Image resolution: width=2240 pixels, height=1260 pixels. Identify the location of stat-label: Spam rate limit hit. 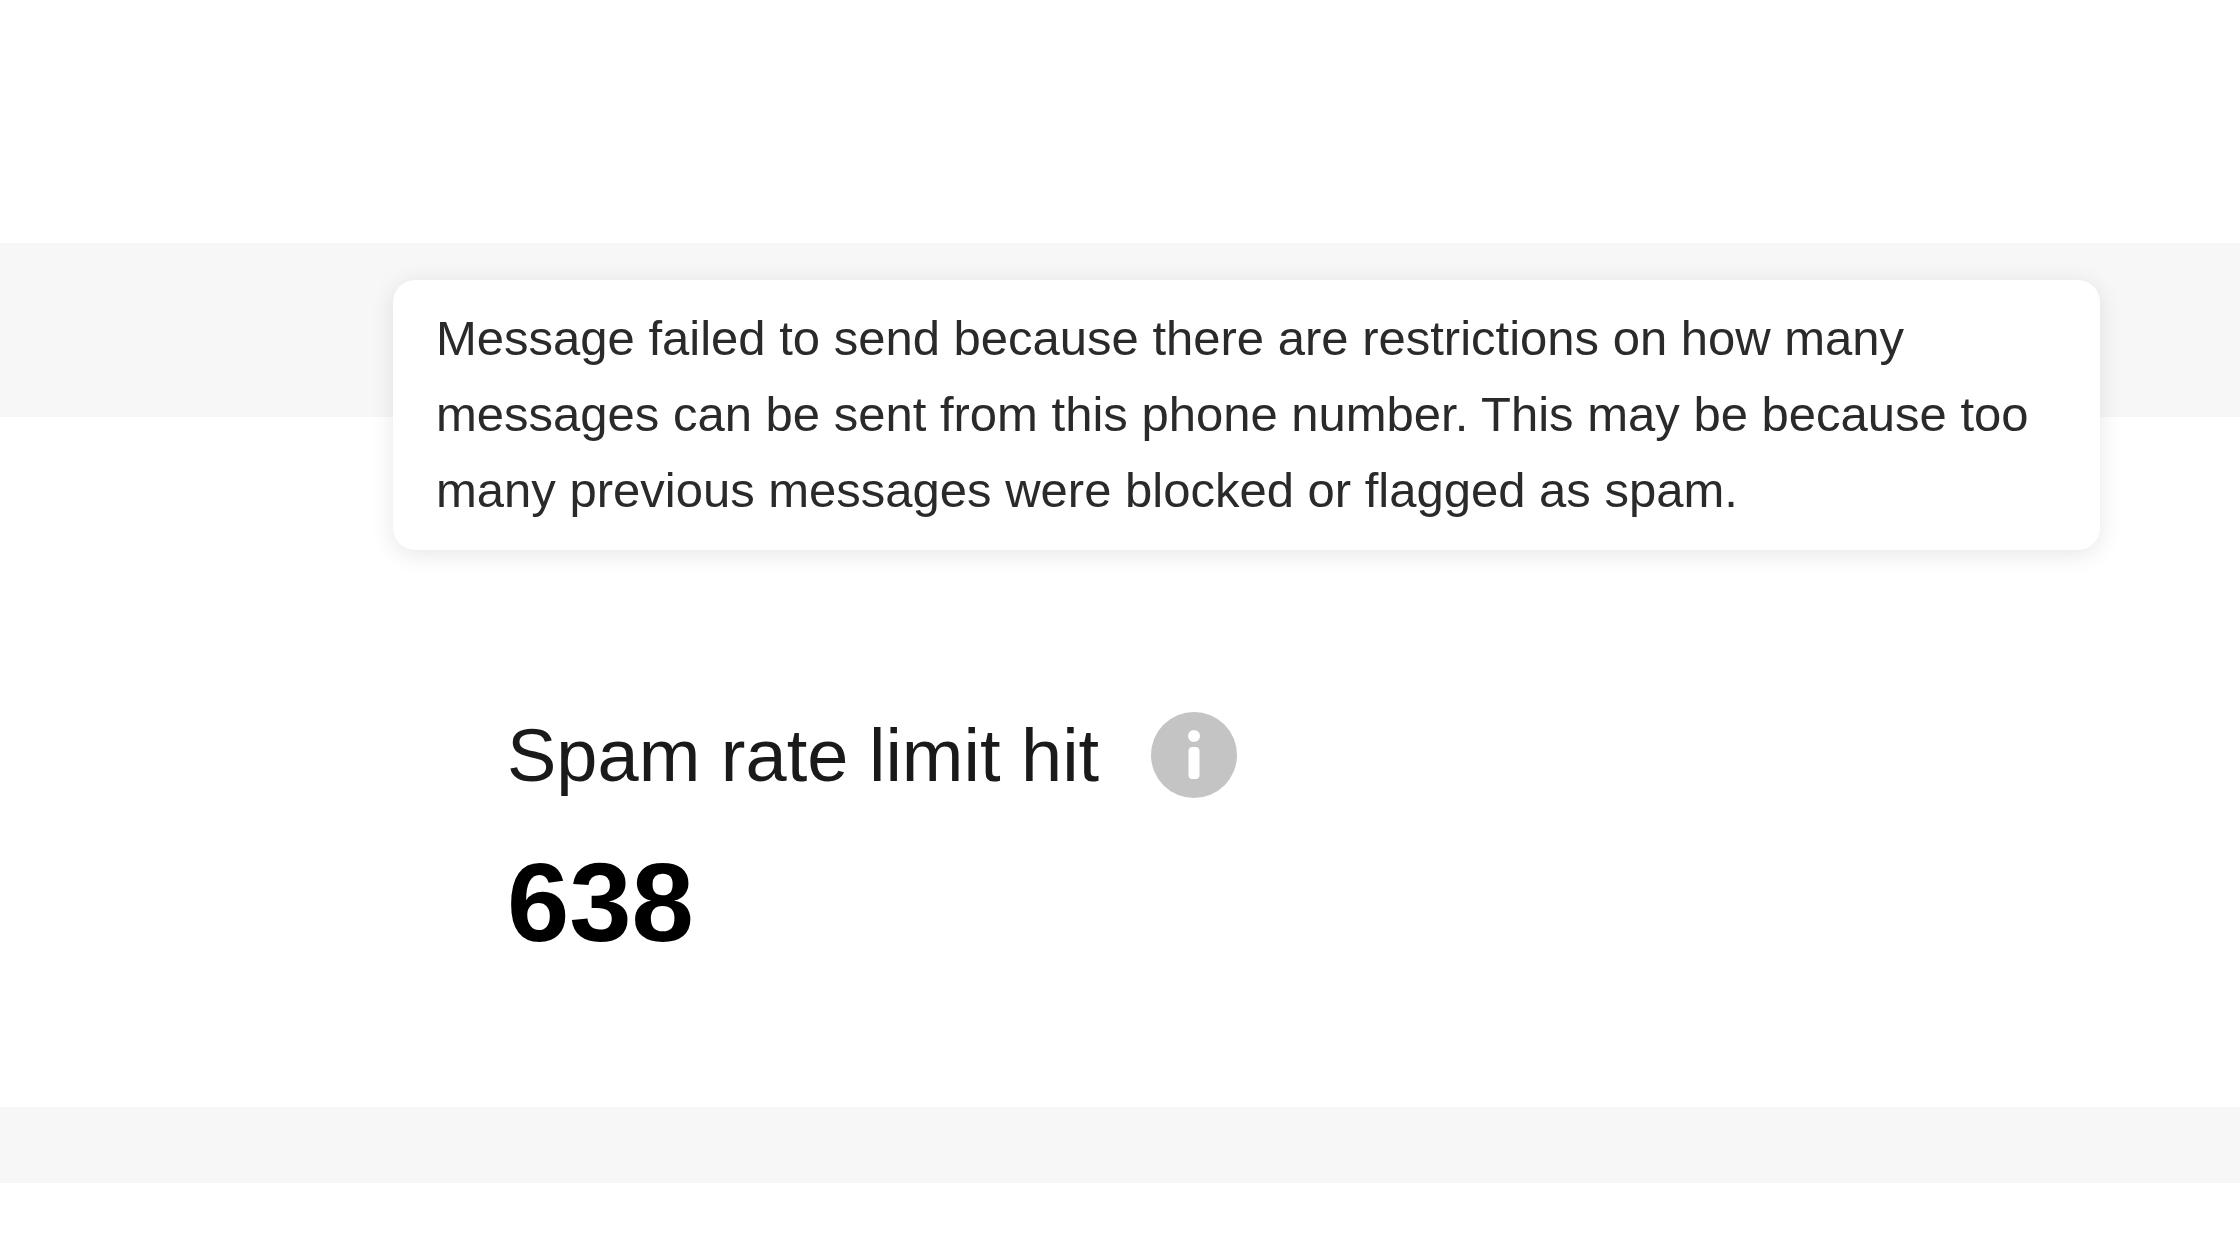
(803, 755).